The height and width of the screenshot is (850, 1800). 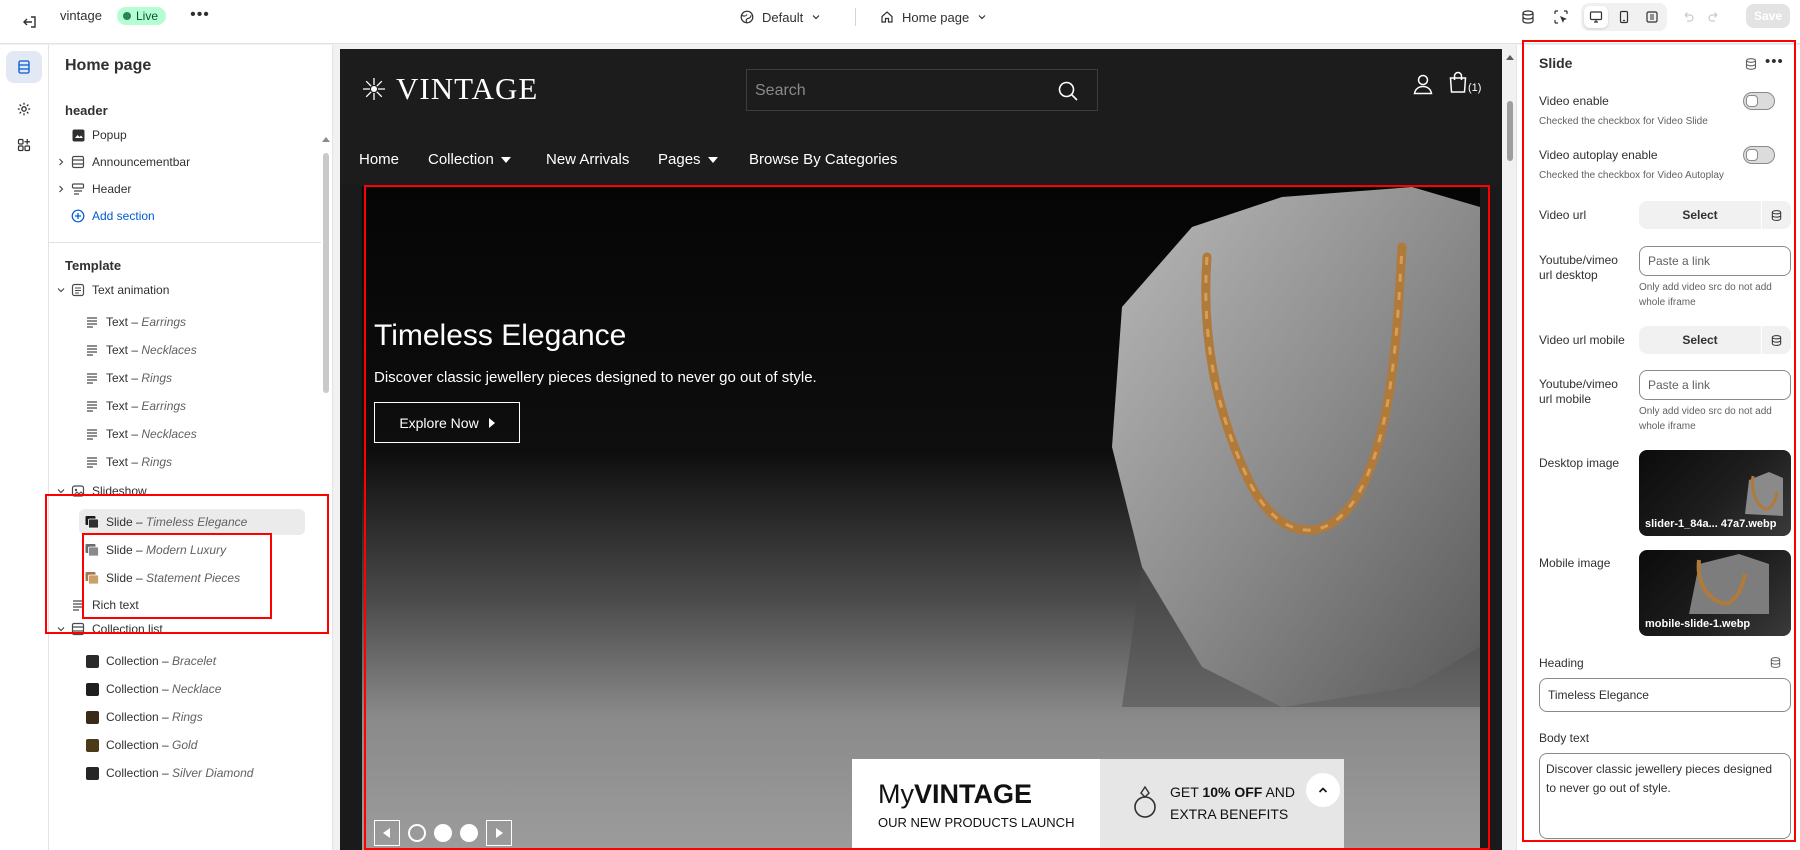 I want to click on sections-icon, so click(x=24, y=67).